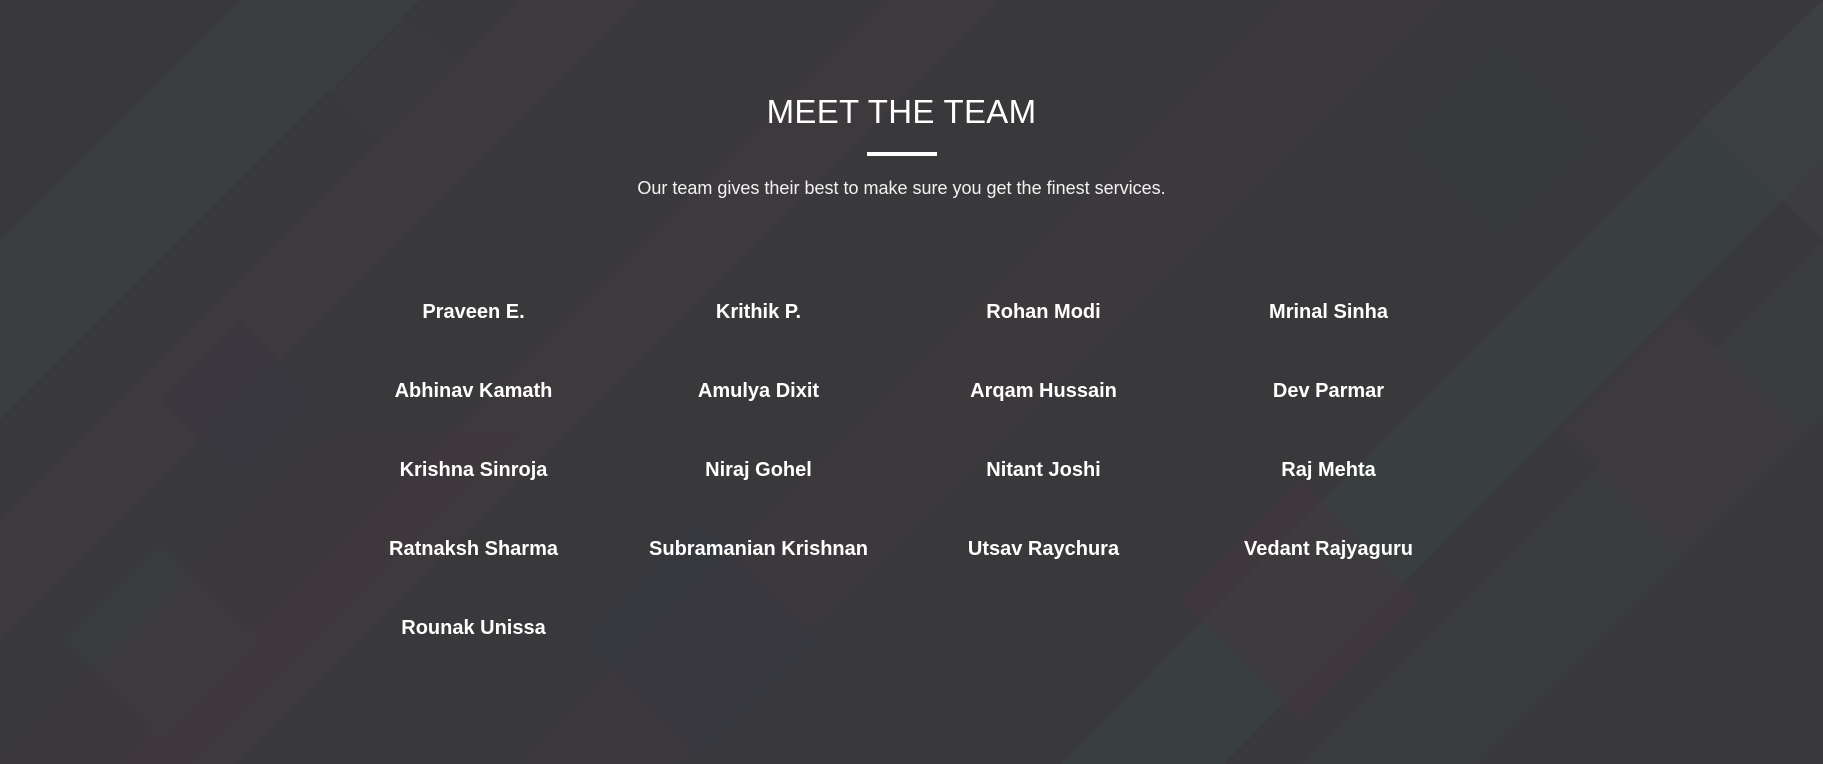 The width and height of the screenshot is (1823, 764). Describe the element at coordinates (1043, 549) in the screenshot. I see `team-member-name: Utsav Raychura` at that location.